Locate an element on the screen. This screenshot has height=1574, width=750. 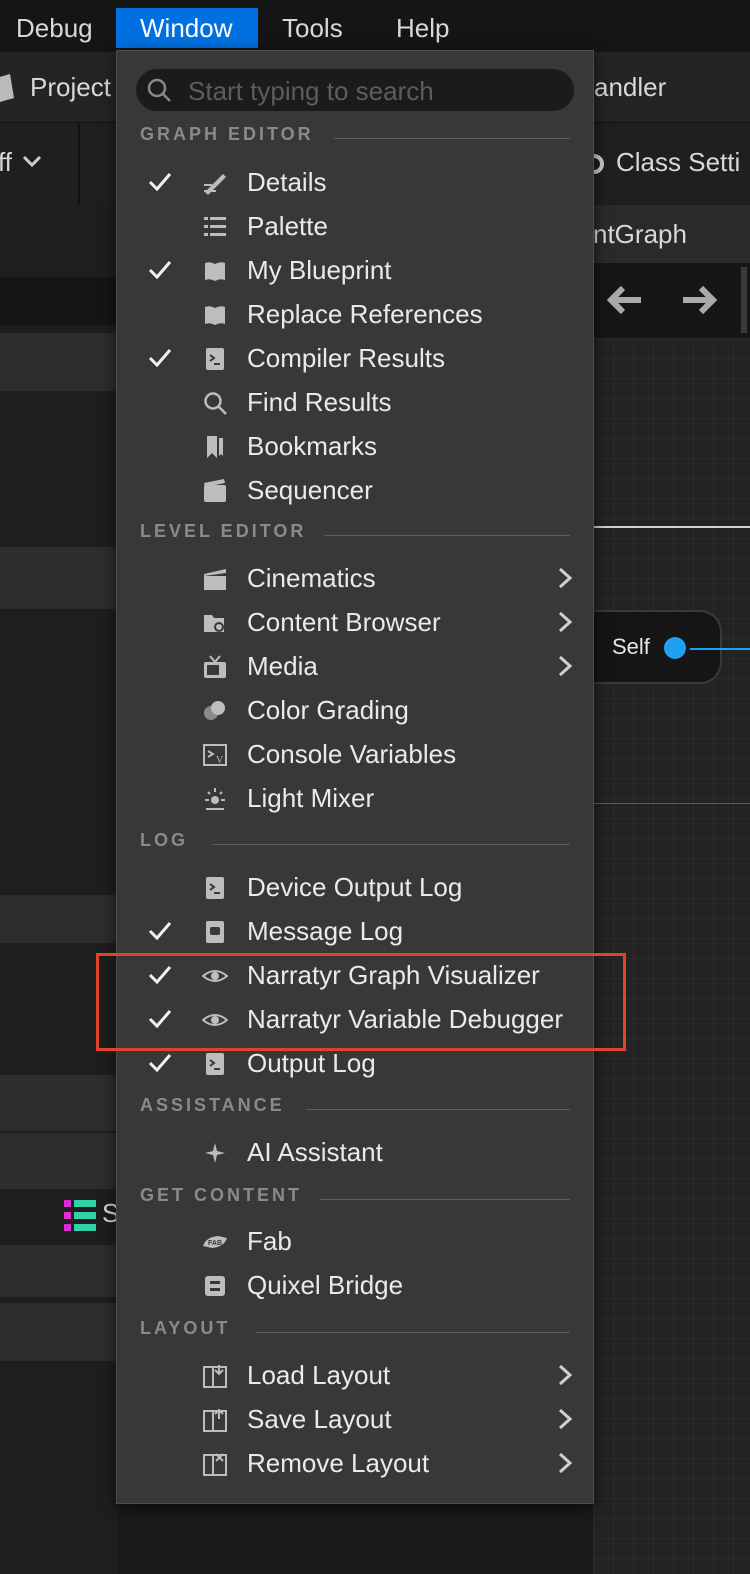
menu-item-load-layout: Load Layout is located at coordinates (355, 1376).